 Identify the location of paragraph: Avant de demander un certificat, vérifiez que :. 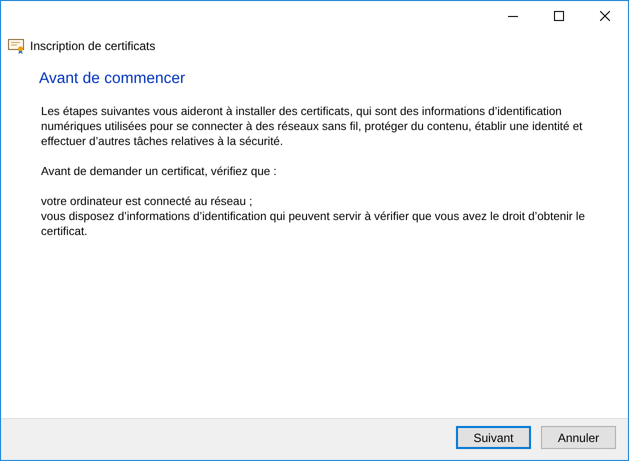
(159, 171).